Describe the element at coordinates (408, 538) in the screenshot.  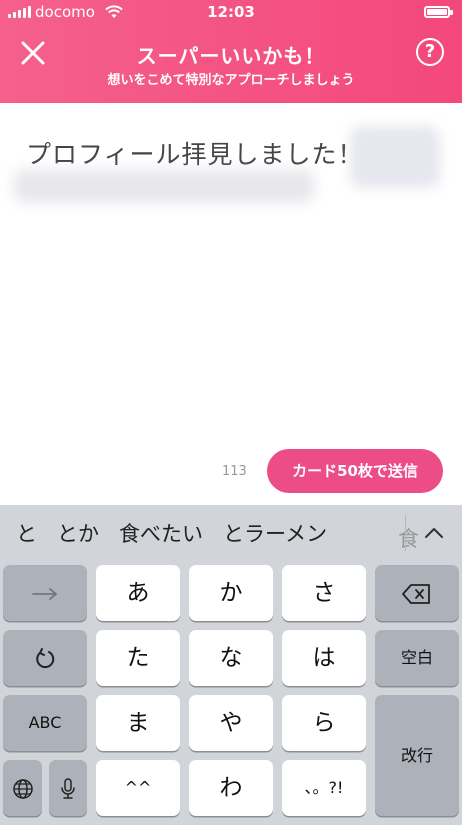
I see `suggestion-item-partial: 食` at that location.